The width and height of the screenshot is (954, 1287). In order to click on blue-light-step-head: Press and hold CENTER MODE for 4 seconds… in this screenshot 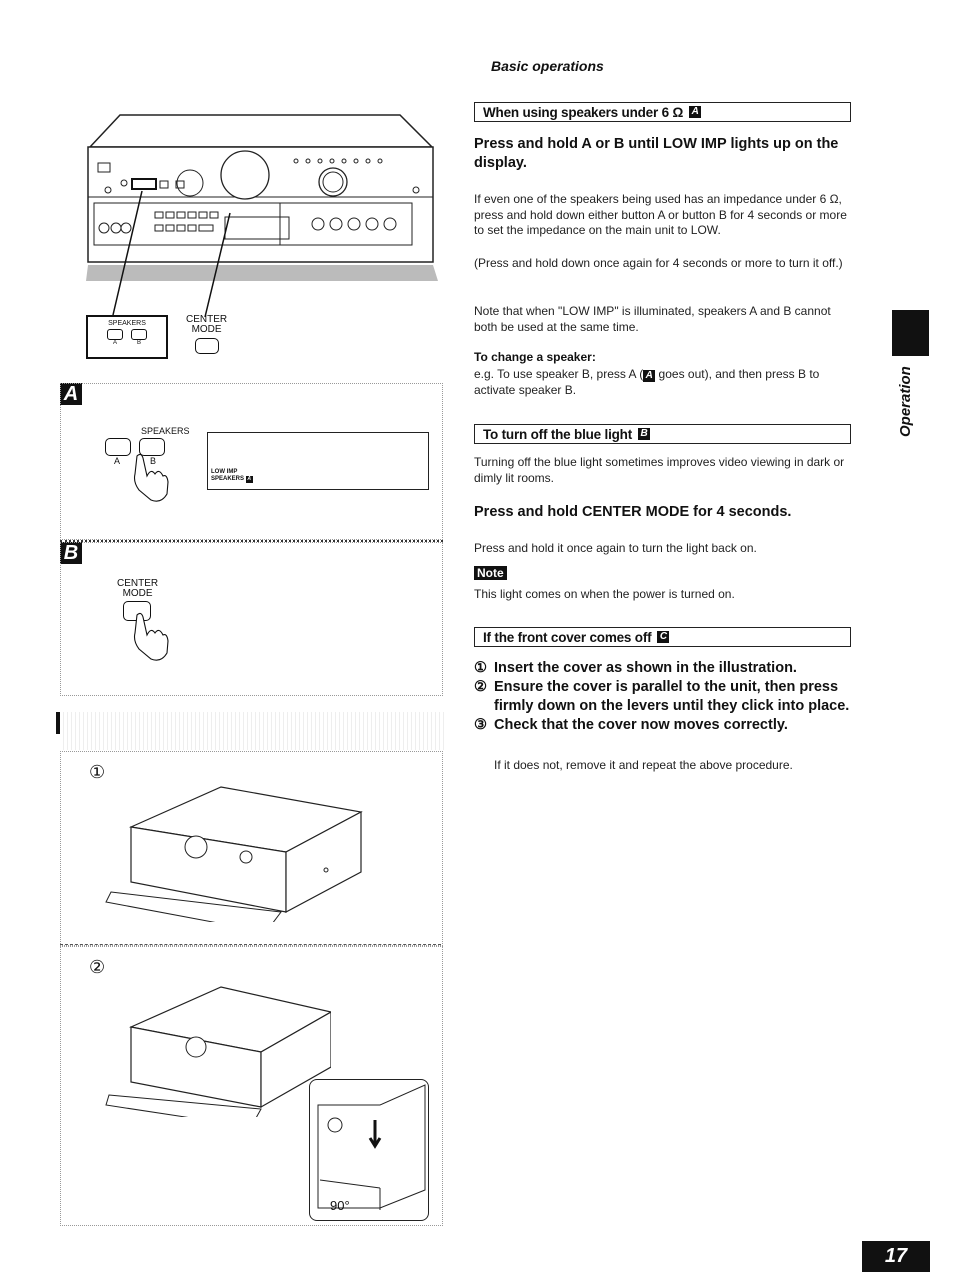, I will do `click(633, 512)`.